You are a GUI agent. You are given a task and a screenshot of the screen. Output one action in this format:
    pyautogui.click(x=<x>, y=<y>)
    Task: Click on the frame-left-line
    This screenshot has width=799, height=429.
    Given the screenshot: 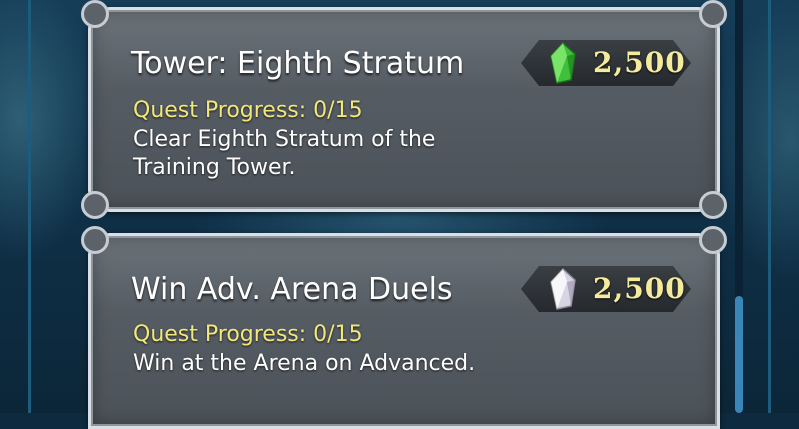 What is the action you would take?
    pyautogui.click(x=29, y=206)
    